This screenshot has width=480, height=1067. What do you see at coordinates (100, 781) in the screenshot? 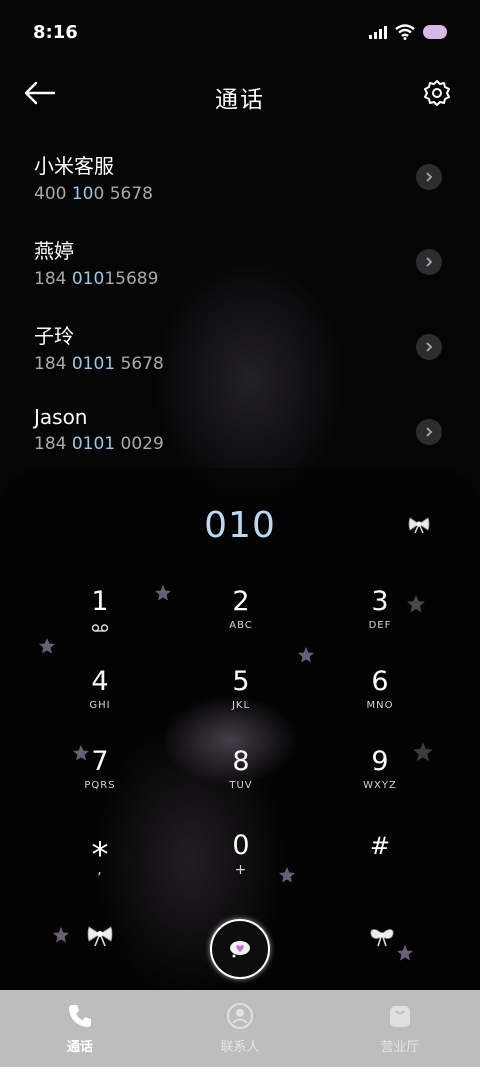
I see `dial-key-7: 7 PQRS` at bounding box center [100, 781].